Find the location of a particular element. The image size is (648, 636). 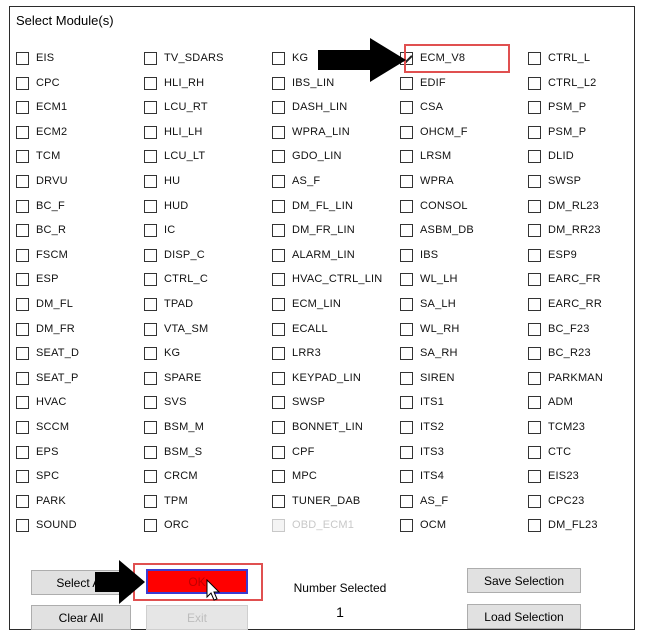

module-checkbox-item: DM_RR23 is located at coordinates (564, 230).